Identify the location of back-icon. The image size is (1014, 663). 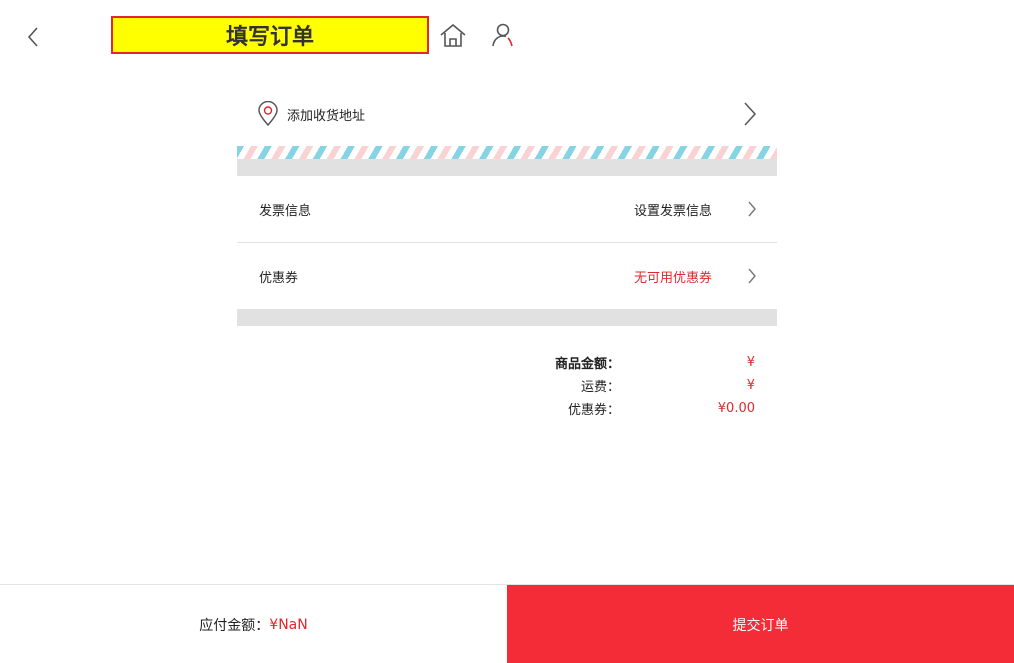
(34, 37).